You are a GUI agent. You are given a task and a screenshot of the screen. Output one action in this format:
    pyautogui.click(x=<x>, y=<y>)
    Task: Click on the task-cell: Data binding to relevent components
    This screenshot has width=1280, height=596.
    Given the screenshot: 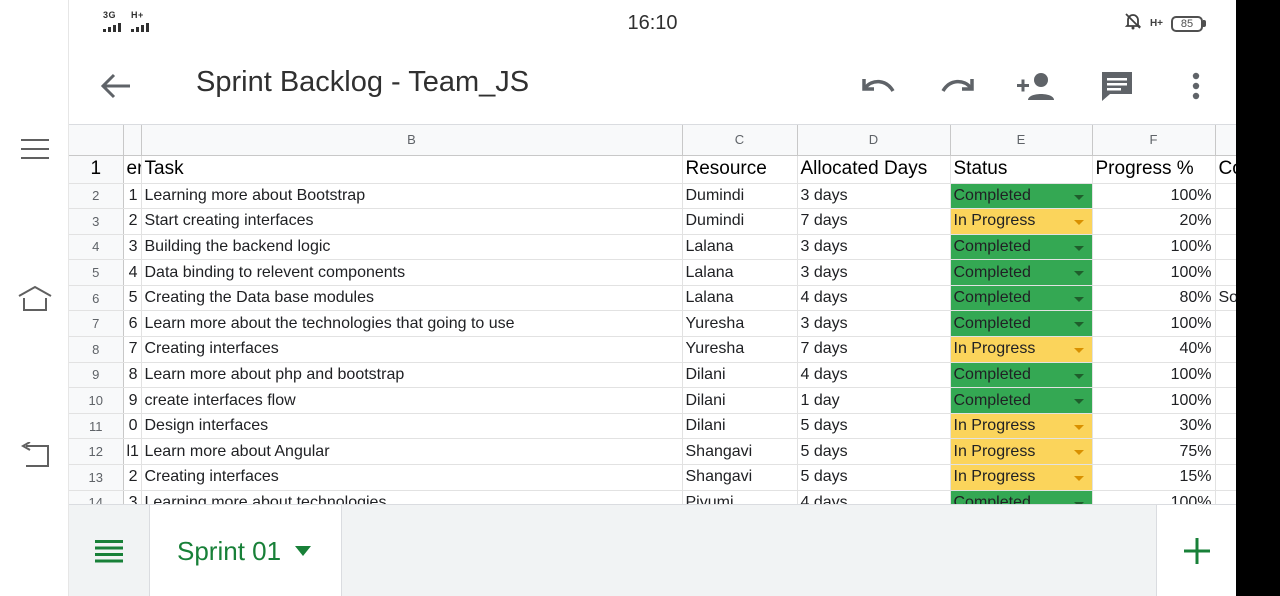 What is the action you would take?
    pyautogui.click(x=412, y=272)
    